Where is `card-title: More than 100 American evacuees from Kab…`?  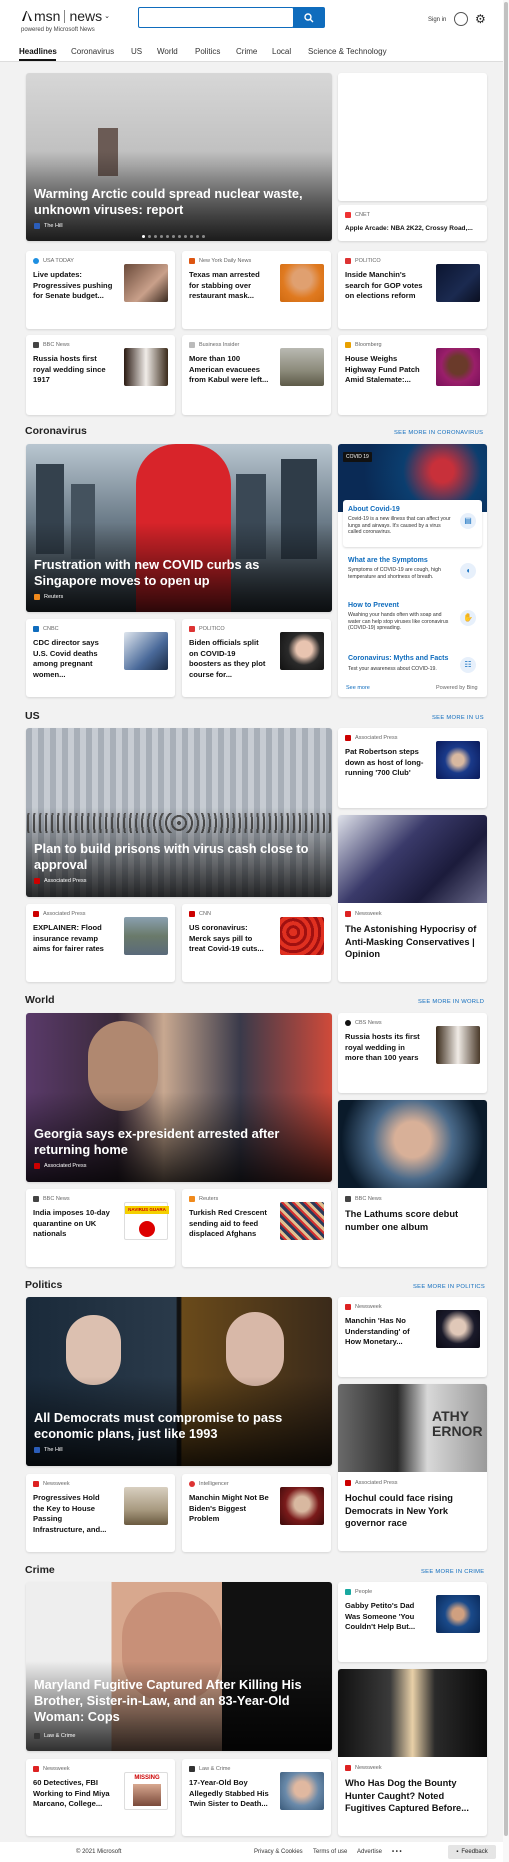
card-title: More than 100 American evacuees from Kab… is located at coordinates (229, 369).